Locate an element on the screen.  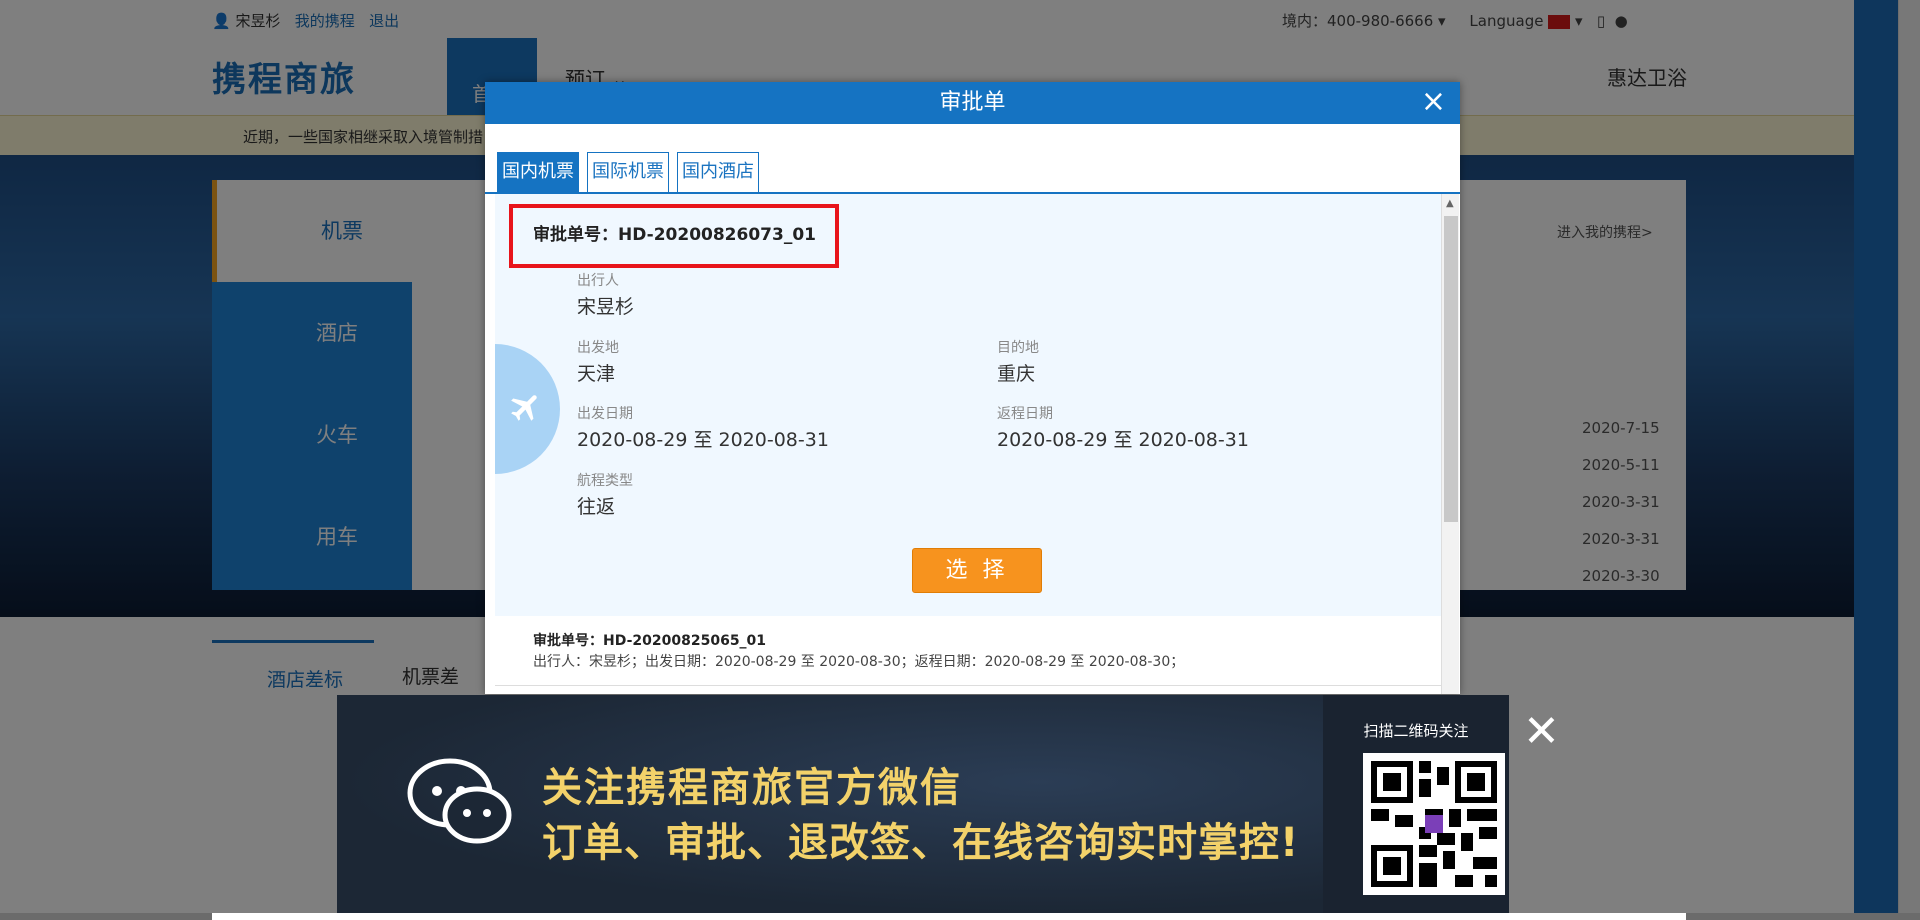
plane-badge is located at coordinates (527, 409).